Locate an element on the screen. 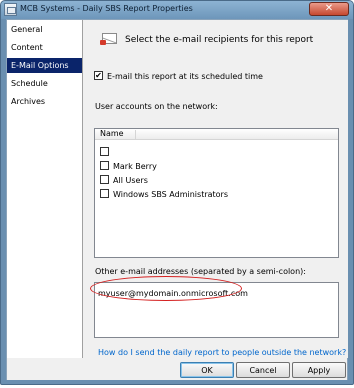  account-label-sbs-admins: Windows SBS Administrators is located at coordinates (171, 194).